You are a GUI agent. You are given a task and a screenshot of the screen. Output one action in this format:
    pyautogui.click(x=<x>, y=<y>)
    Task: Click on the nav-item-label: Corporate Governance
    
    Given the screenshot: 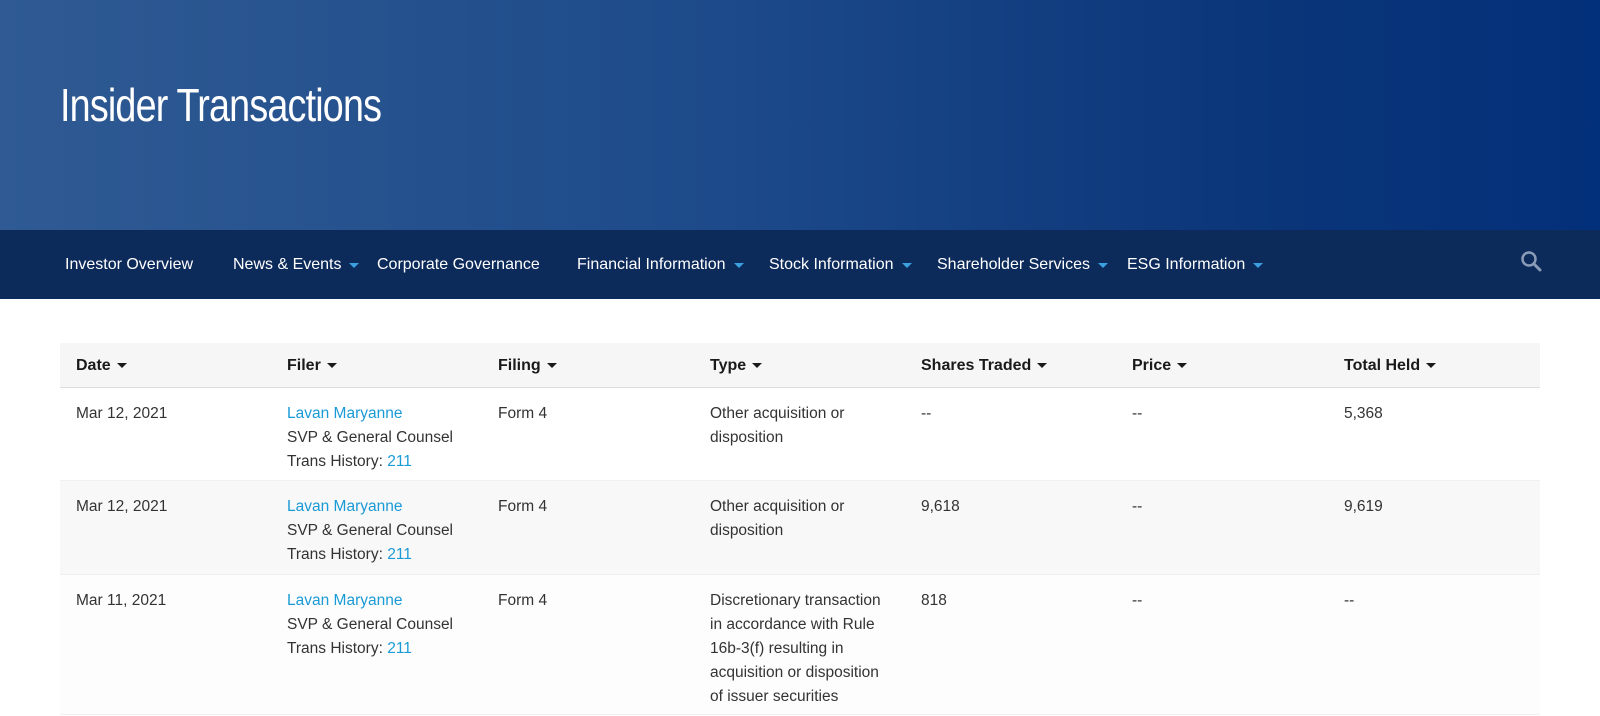 What is the action you would take?
    pyautogui.click(x=458, y=264)
    